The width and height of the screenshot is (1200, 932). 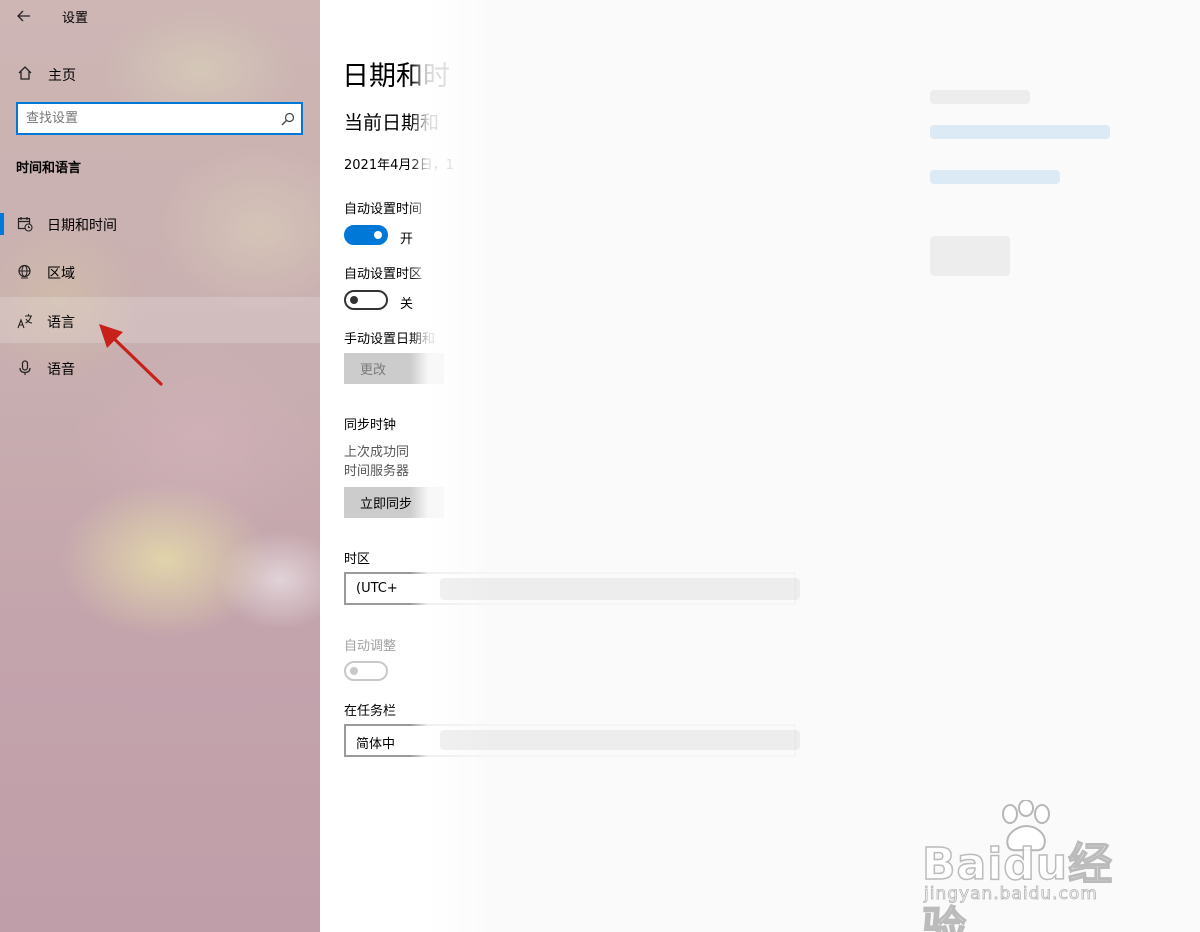 What do you see at coordinates (75, 18) in the screenshot?
I see `window-title: 设置` at bounding box center [75, 18].